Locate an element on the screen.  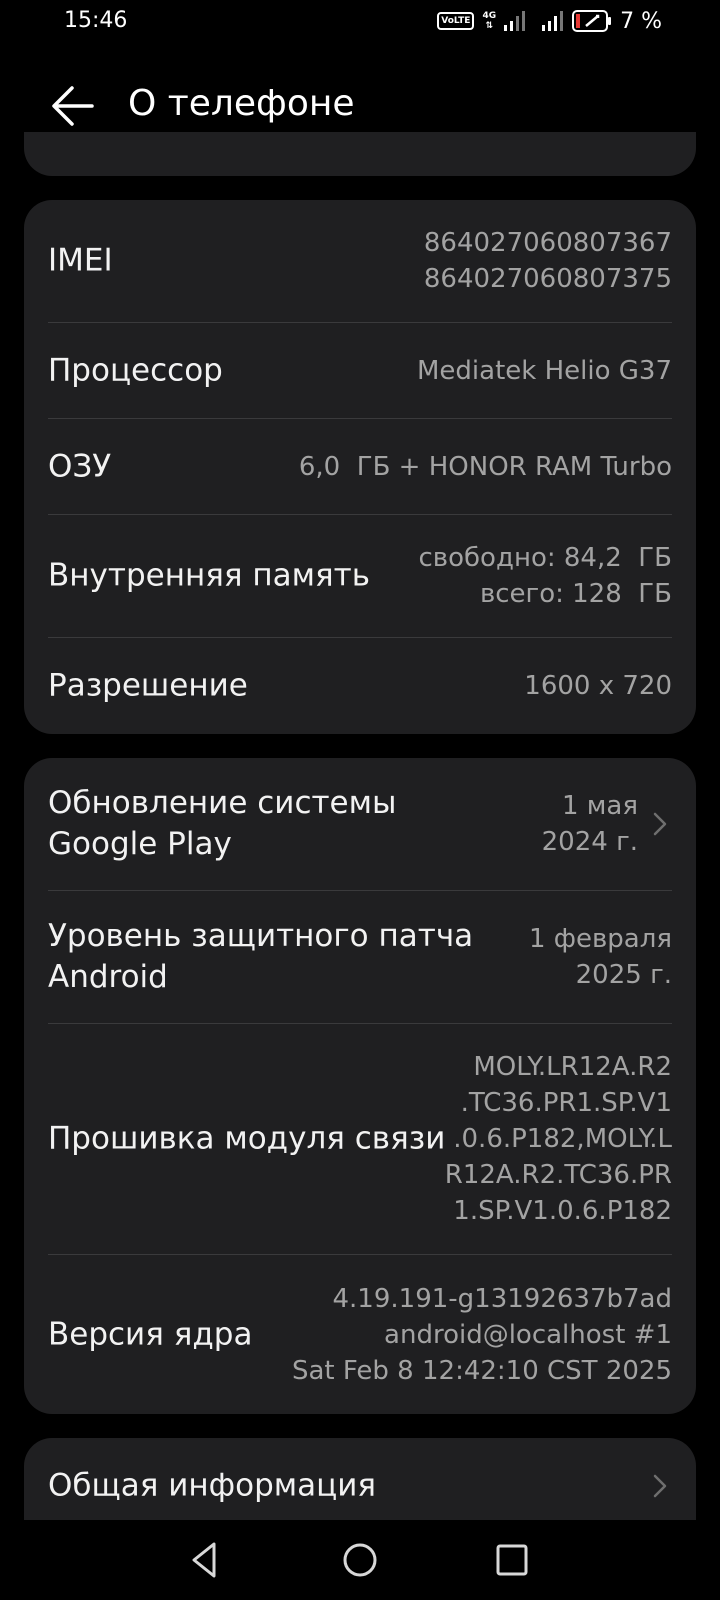
network-type-icon: 4G ⇅ is located at coordinates (489, 21).